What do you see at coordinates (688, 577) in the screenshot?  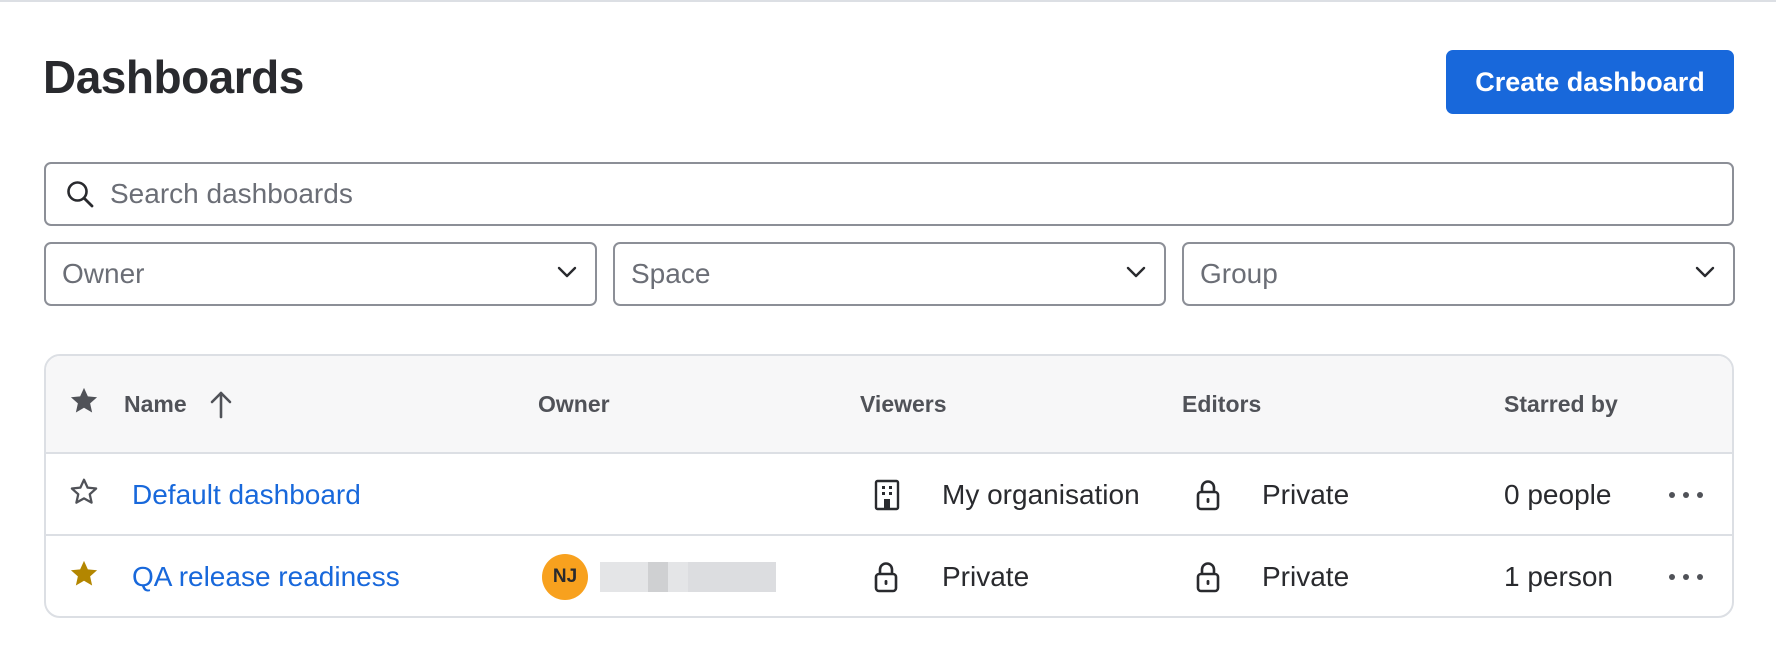 I see `redacted-owner-name` at bounding box center [688, 577].